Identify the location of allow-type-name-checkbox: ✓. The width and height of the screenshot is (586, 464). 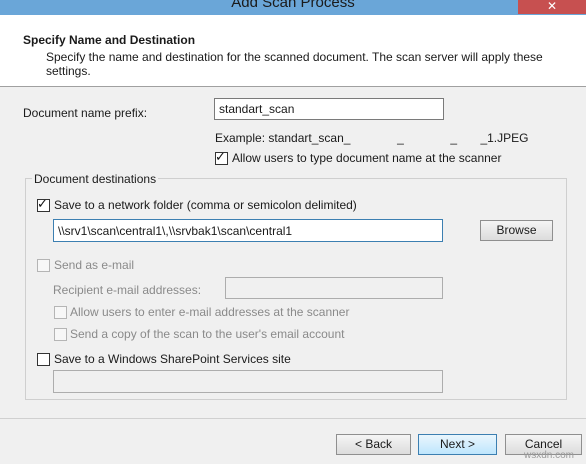
(221, 157).